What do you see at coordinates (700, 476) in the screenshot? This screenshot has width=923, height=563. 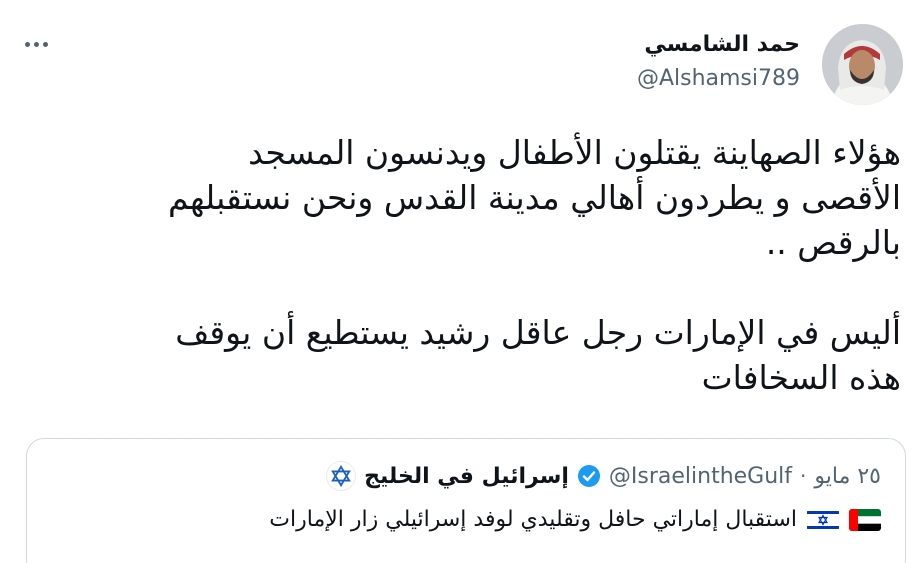 I see `quoted-author-handle: @IsraelintheGulf` at bounding box center [700, 476].